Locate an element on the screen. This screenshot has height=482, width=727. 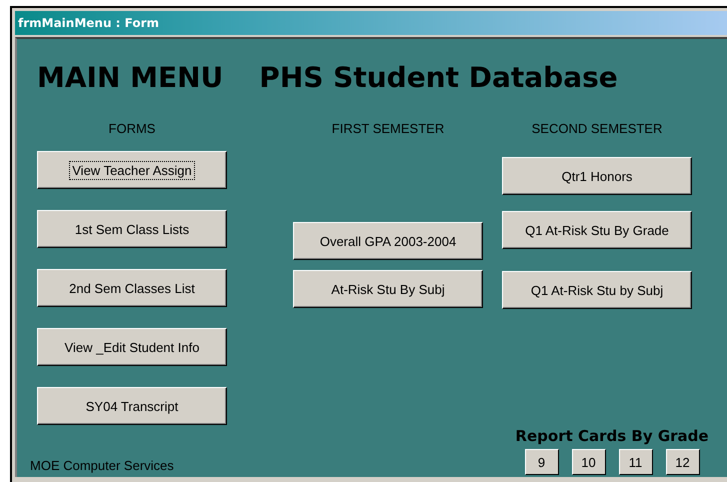
form-heading: MAIN MENU is located at coordinates (130, 78).